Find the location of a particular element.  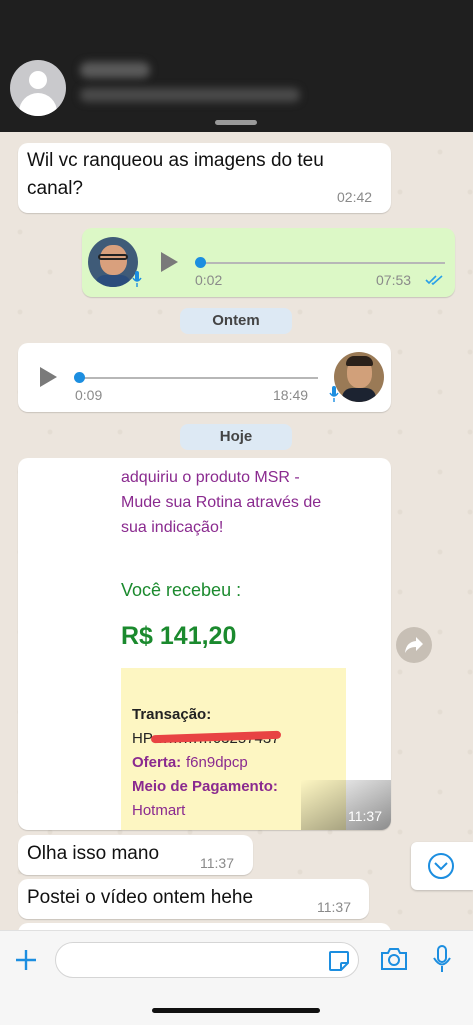

message-input is located at coordinates (207, 960).